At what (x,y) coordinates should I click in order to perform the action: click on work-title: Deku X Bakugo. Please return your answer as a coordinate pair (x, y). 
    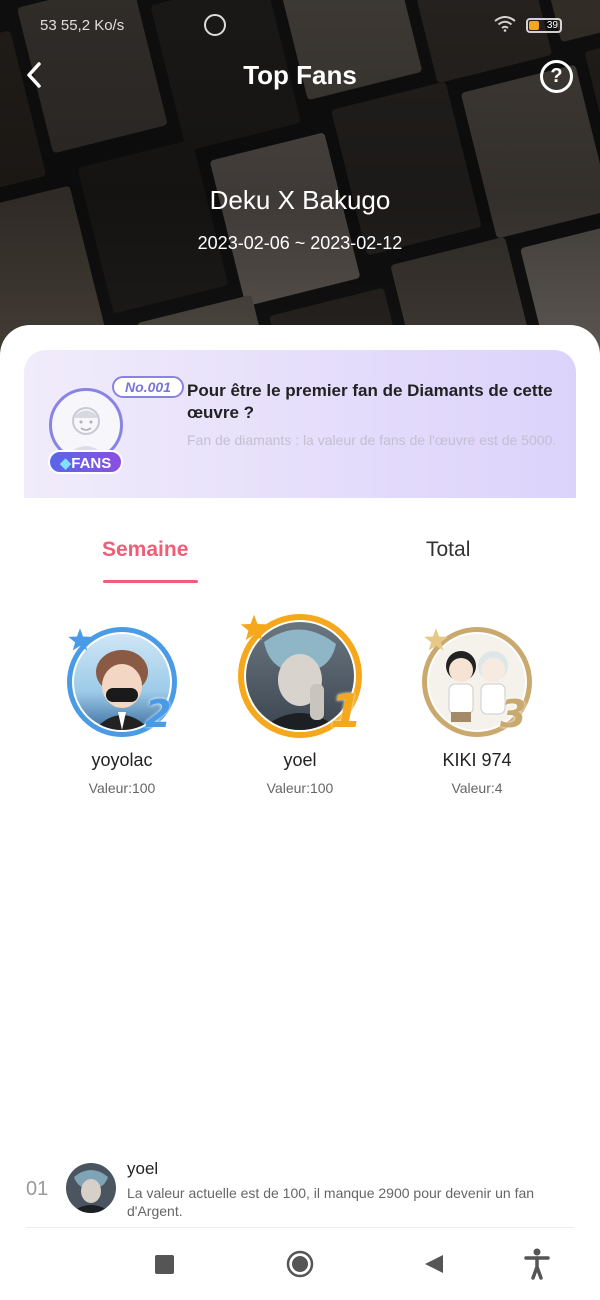
    Looking at the image, I should click on (300, 200).